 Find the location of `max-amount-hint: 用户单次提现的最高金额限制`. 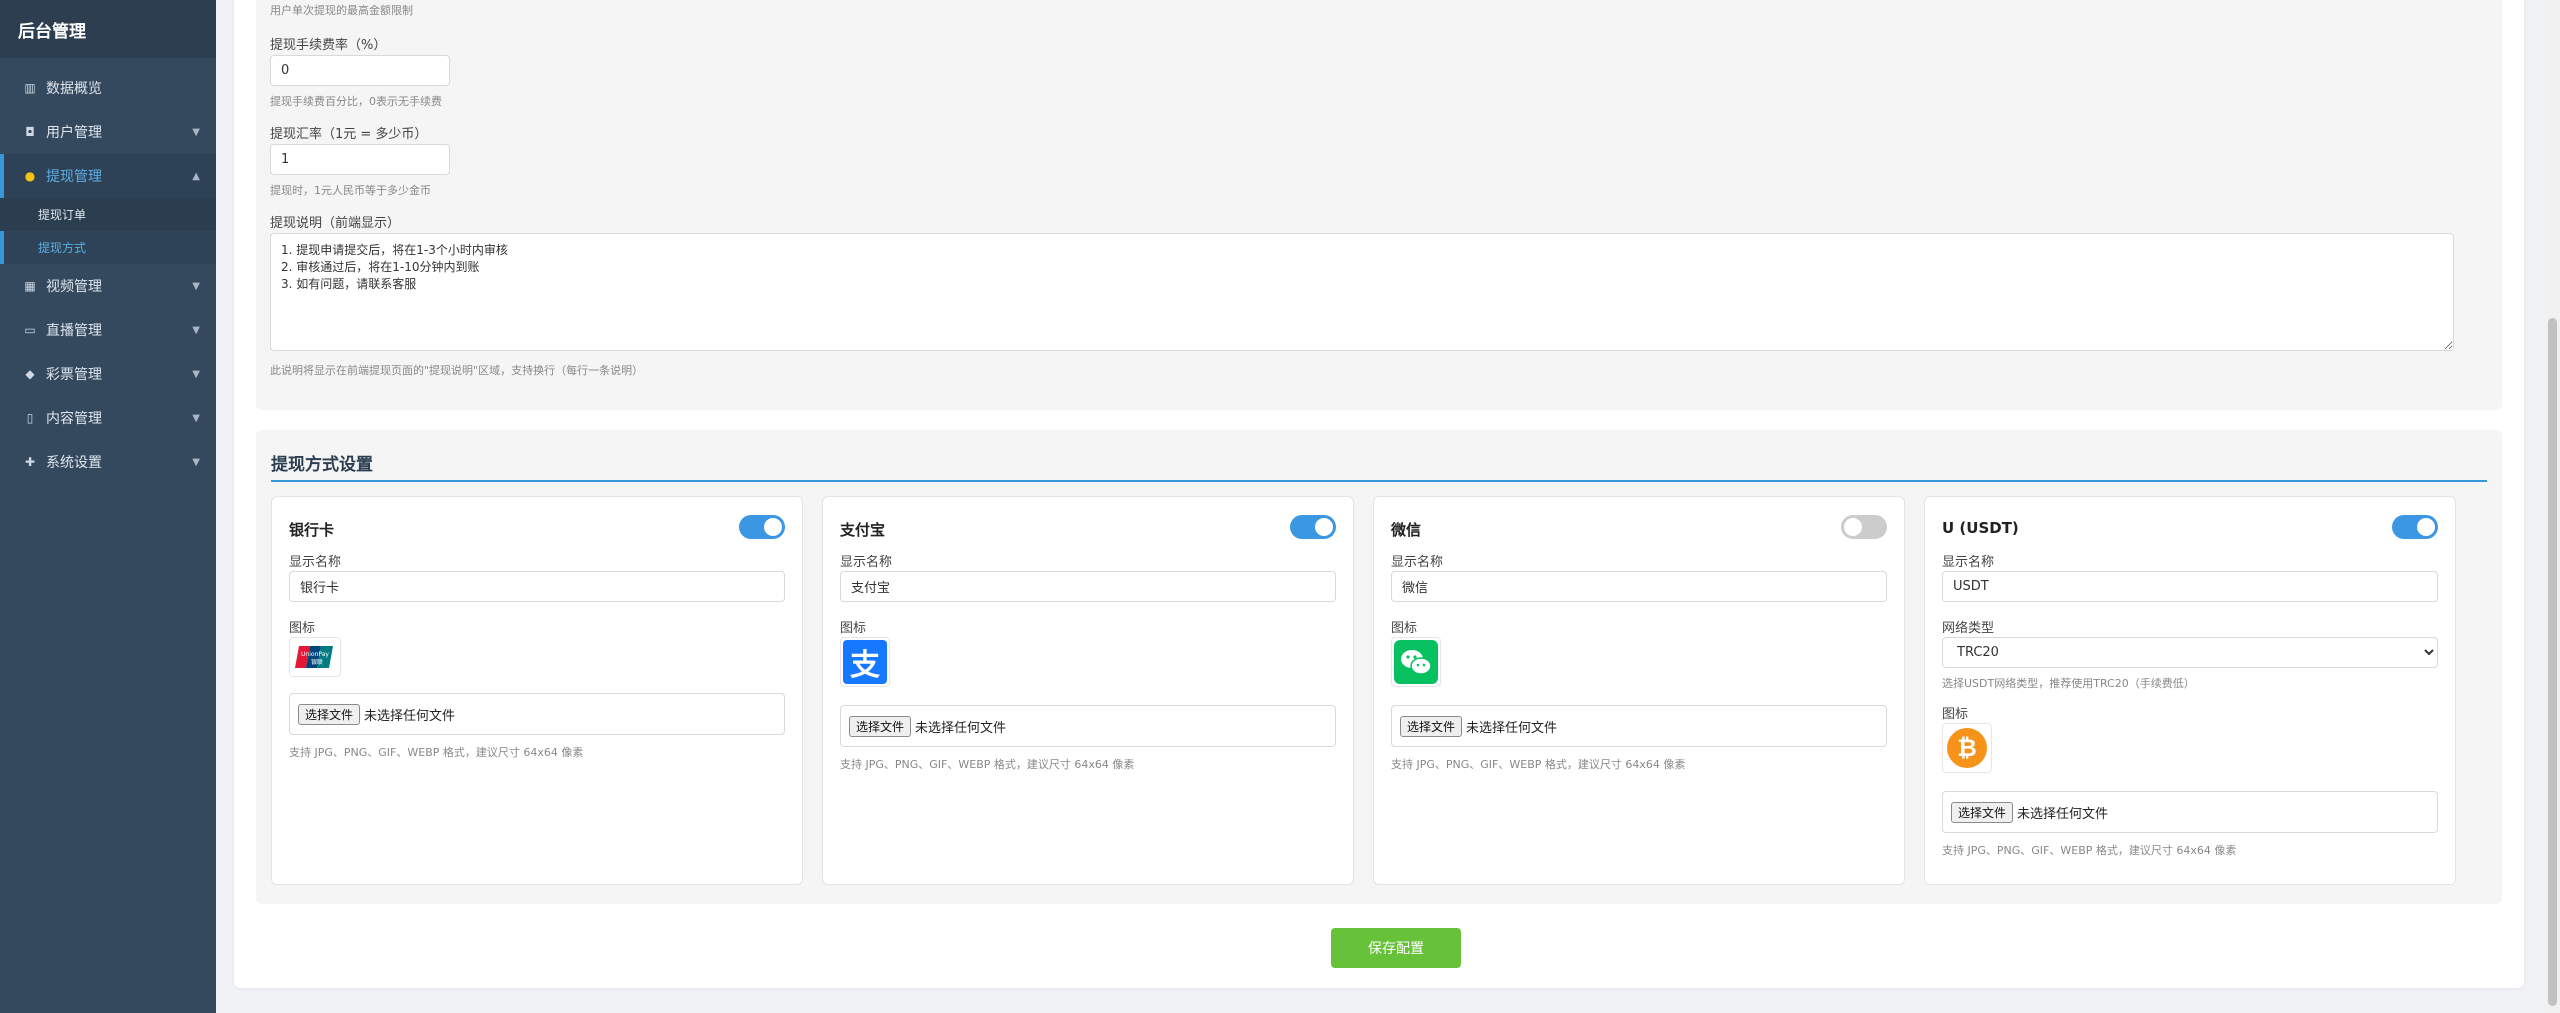

max-amount-hint: 用户单次提现的最高金额限制 is located at coordinates (341, 10).